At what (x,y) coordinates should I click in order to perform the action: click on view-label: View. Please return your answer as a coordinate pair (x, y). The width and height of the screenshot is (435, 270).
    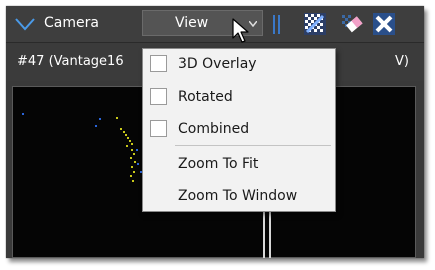
    Looking at the image, I should click on (192, 23).